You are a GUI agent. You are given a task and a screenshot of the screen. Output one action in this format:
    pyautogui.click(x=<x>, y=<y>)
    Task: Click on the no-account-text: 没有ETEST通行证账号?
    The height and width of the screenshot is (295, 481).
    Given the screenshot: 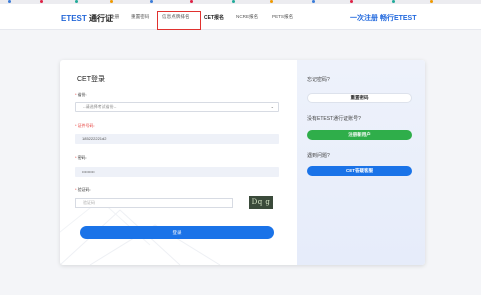 What is the action you would take?
    pyautogui.click(x=334, y=119)
    